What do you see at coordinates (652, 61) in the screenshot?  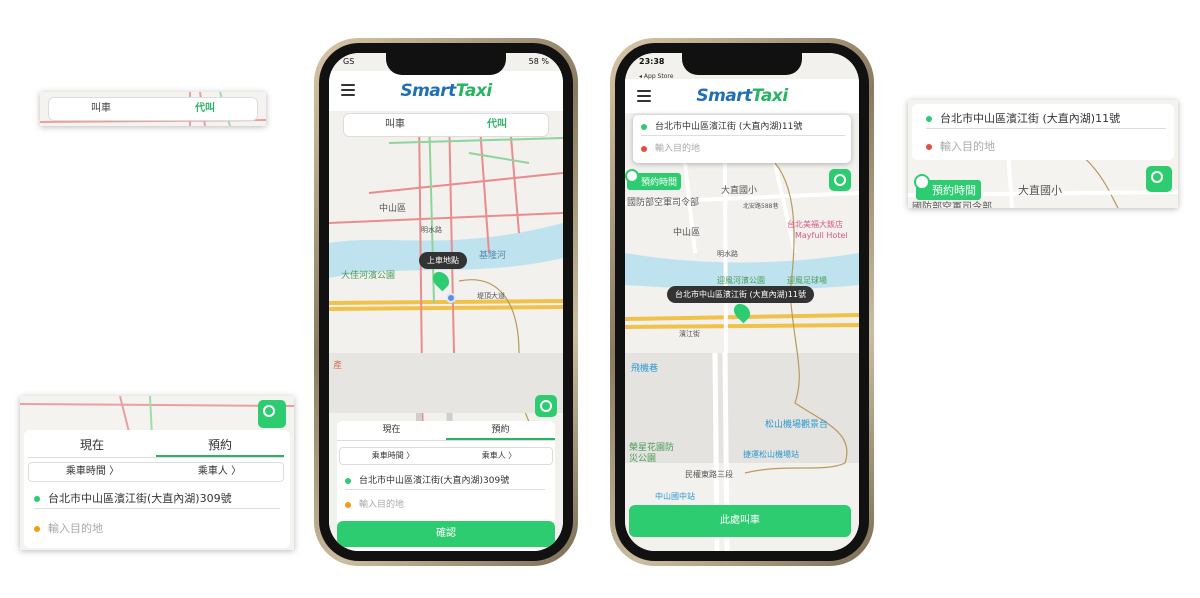 I see `clock: 23:38` at bounding box center [652, 61].